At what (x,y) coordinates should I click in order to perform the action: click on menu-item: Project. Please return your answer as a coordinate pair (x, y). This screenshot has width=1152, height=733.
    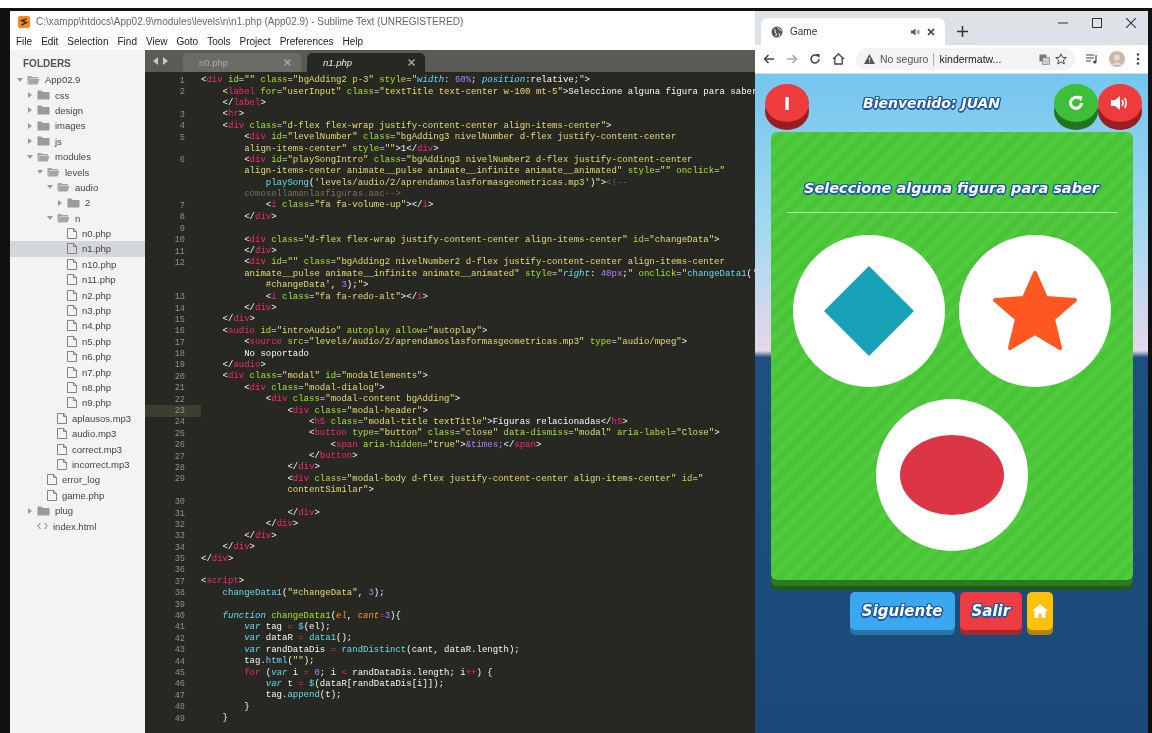
    Looking at the image, I should click on (255, 41).